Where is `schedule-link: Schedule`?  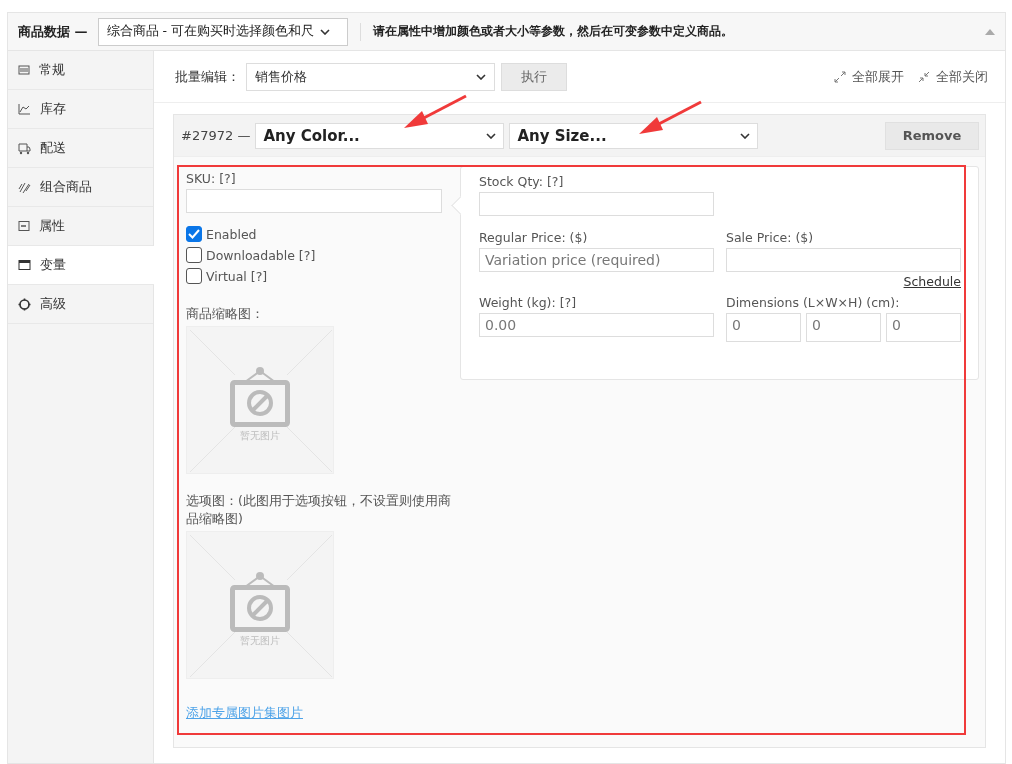 schedule-link: Schedule is located at coordinates (843, 281).